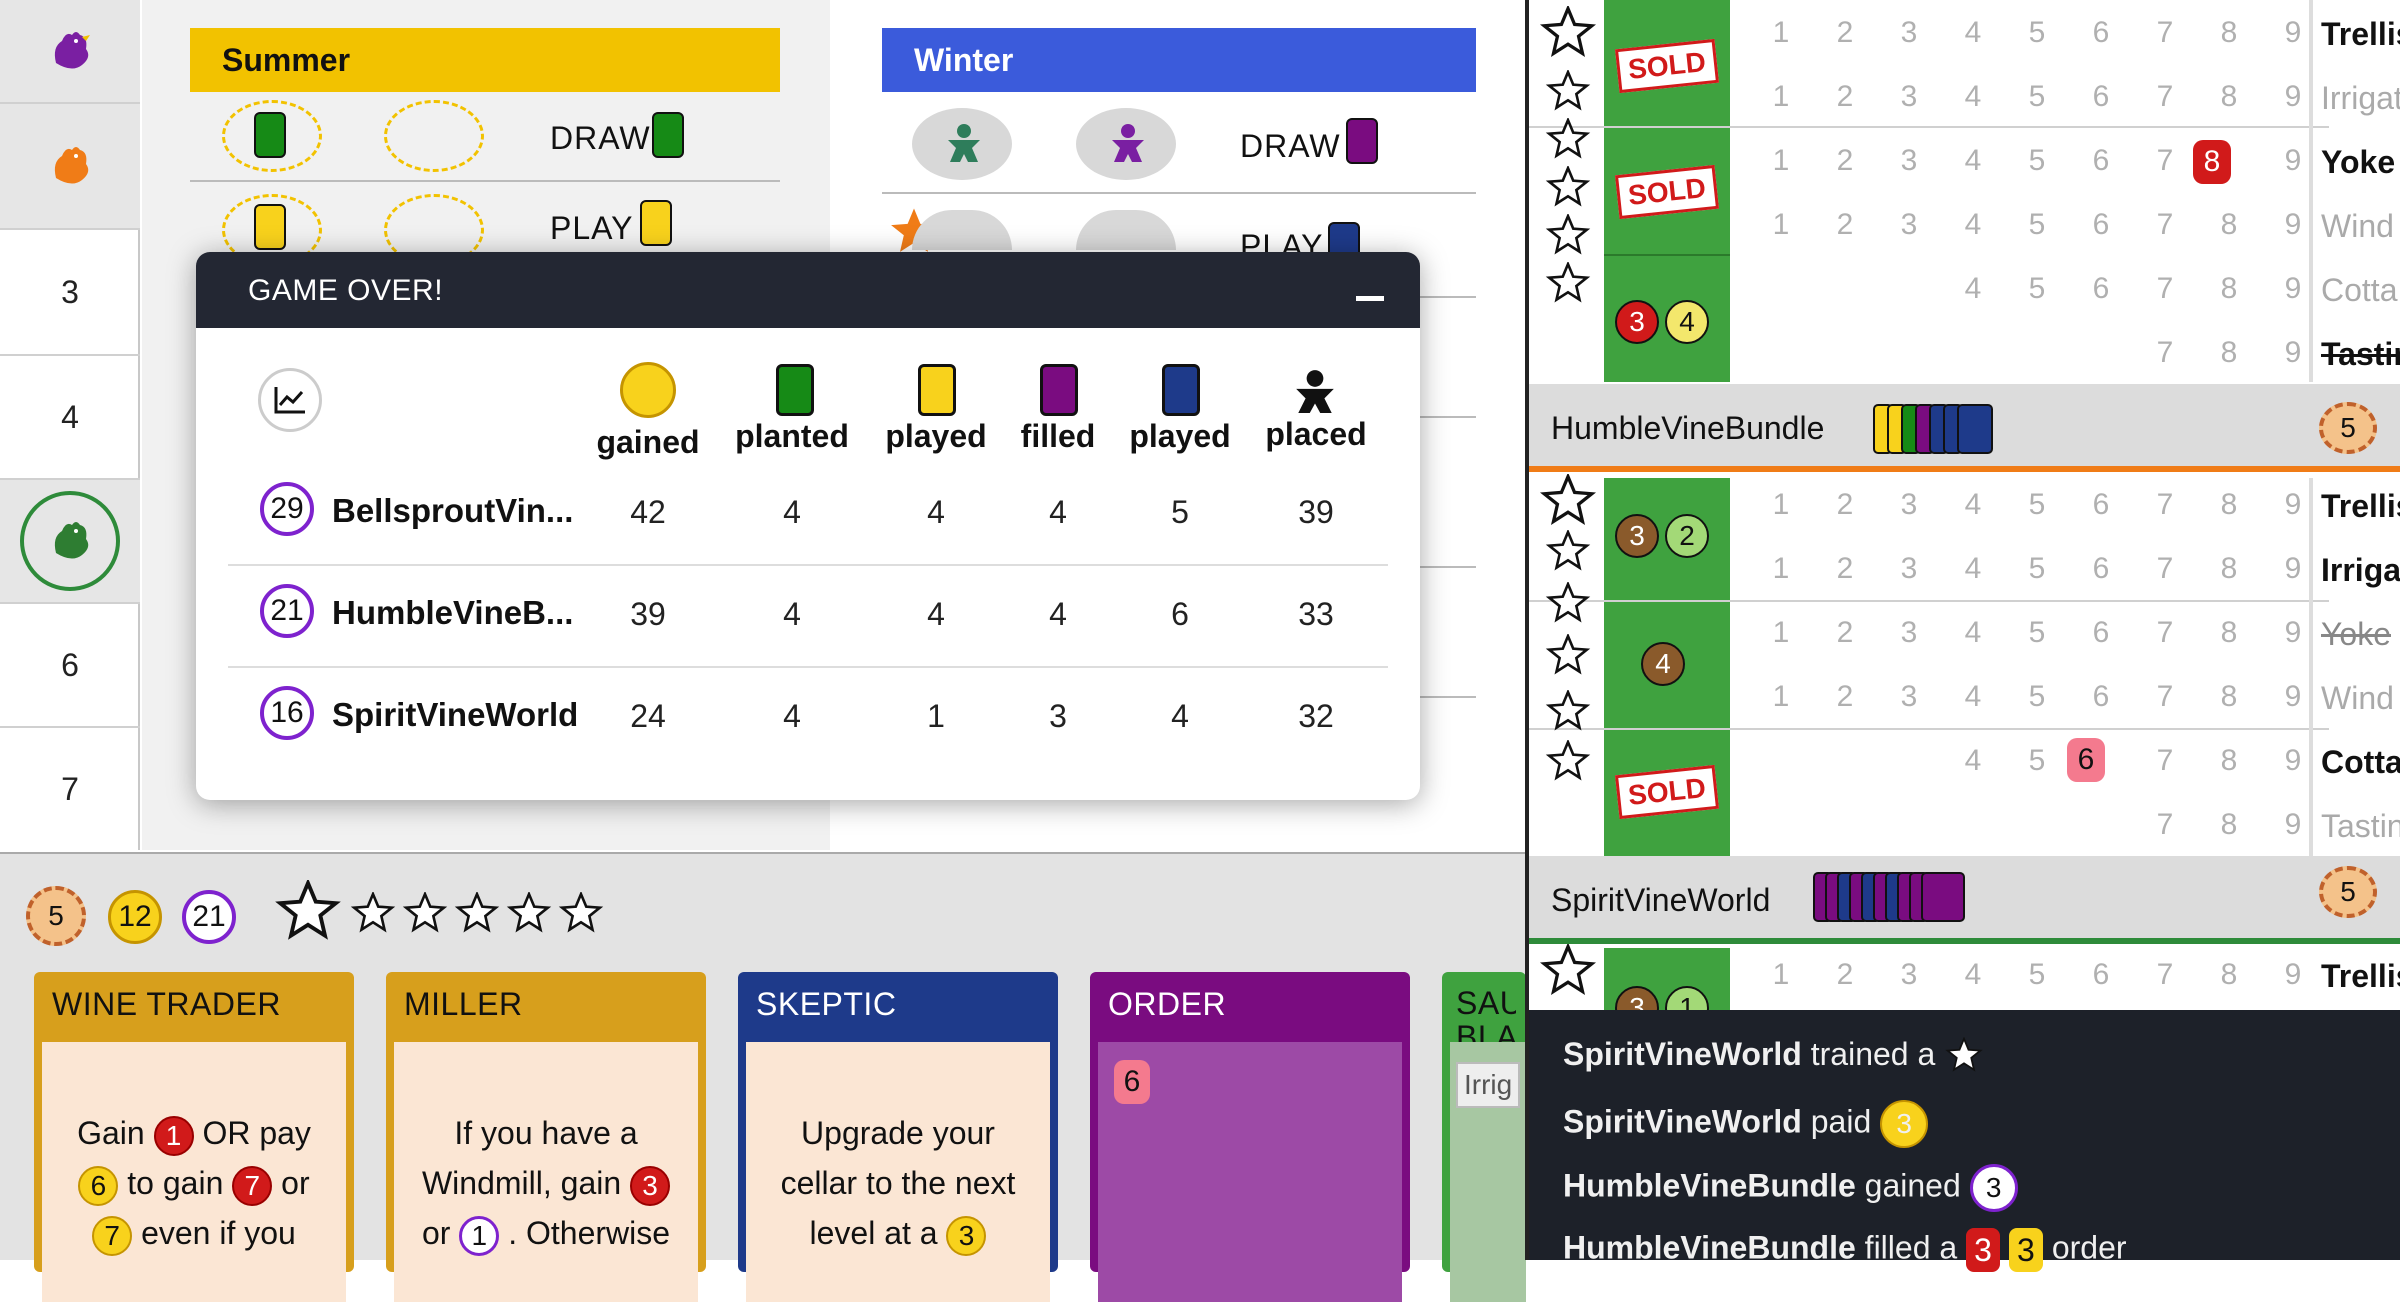 The image size is (2400, 1302). What do you see at coordinates (1909, 224) in the screenshot?
I see `crush-pad-number: 3` at bounding box center [1909, 224].